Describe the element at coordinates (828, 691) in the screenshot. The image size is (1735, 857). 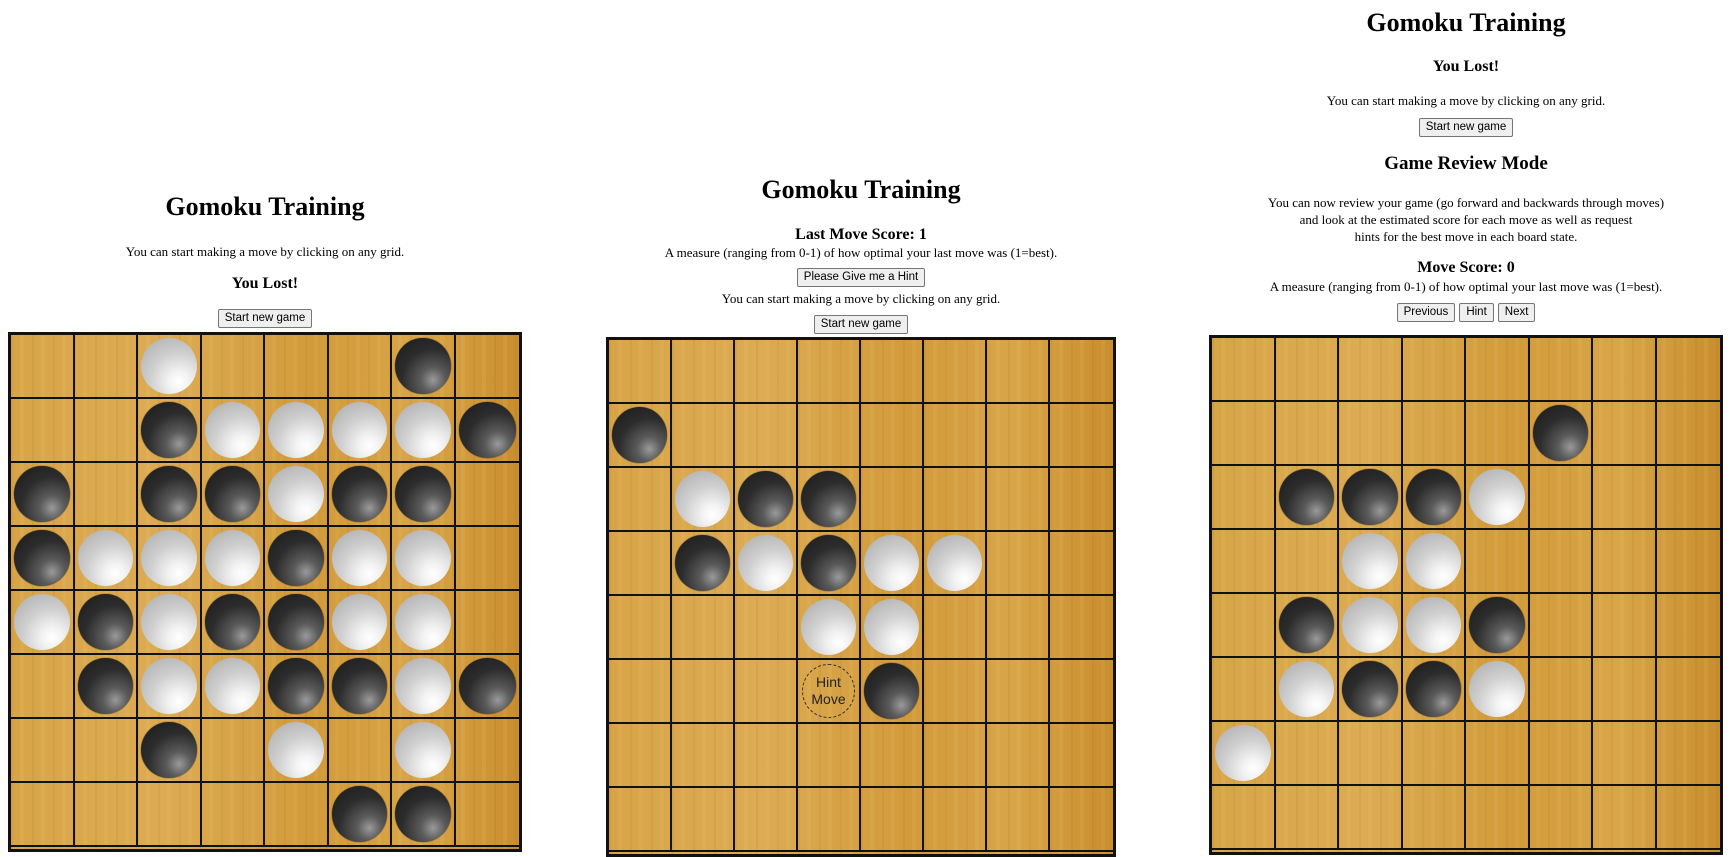
I see `hint-move-marker: Hint Move` at that location.